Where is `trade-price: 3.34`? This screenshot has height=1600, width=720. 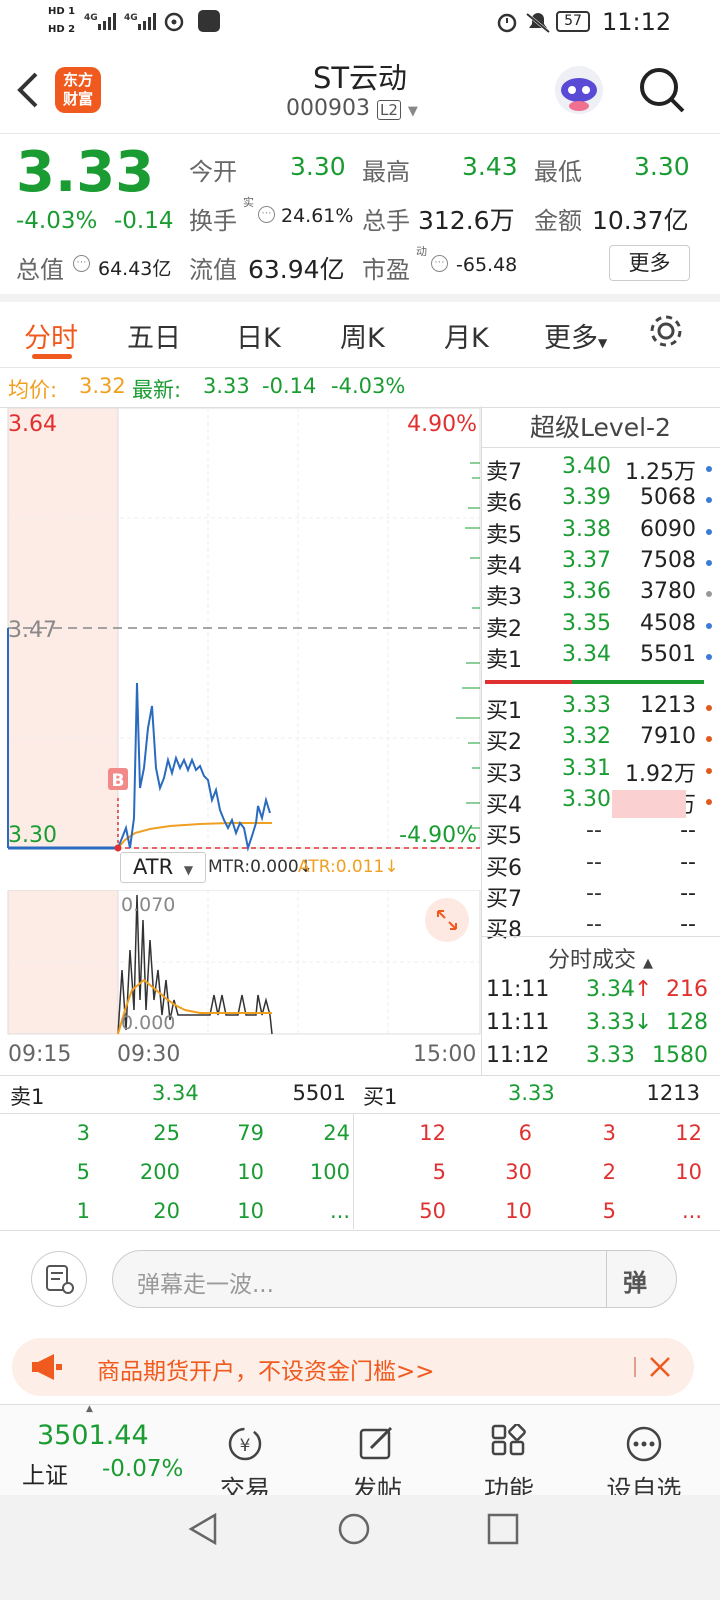
trade-price: 3.34 is located at coordinates (610, 989).